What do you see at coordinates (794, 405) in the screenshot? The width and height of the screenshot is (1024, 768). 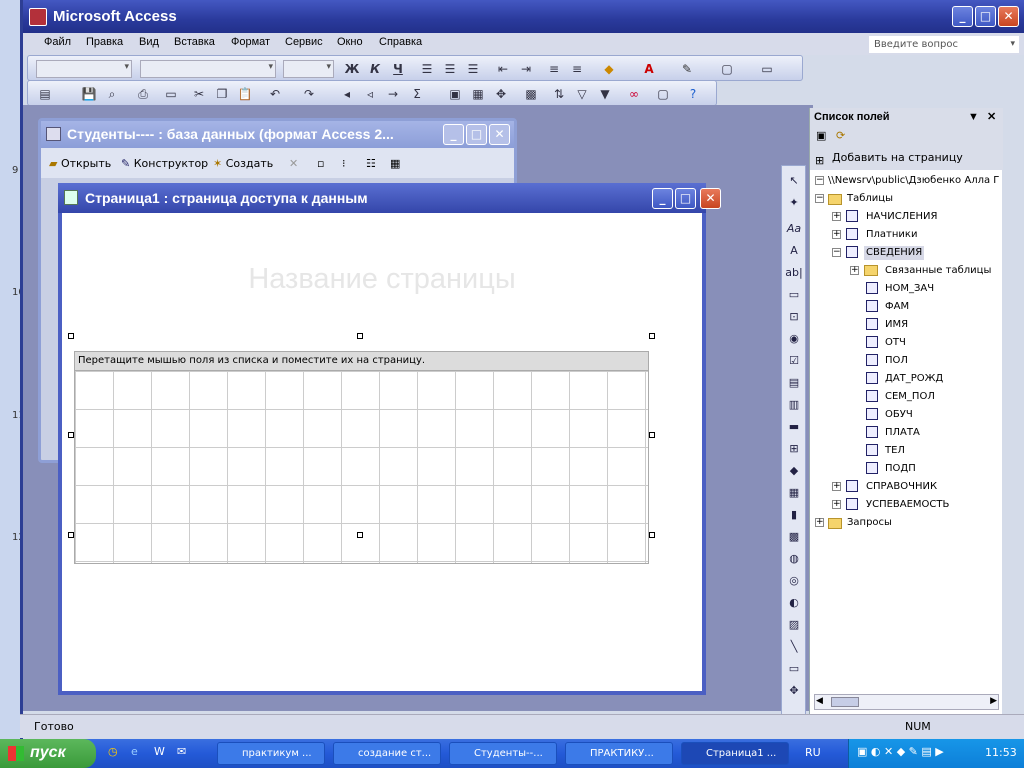 I see `list-box-icon: ▥` at bounding box center [794, 405].